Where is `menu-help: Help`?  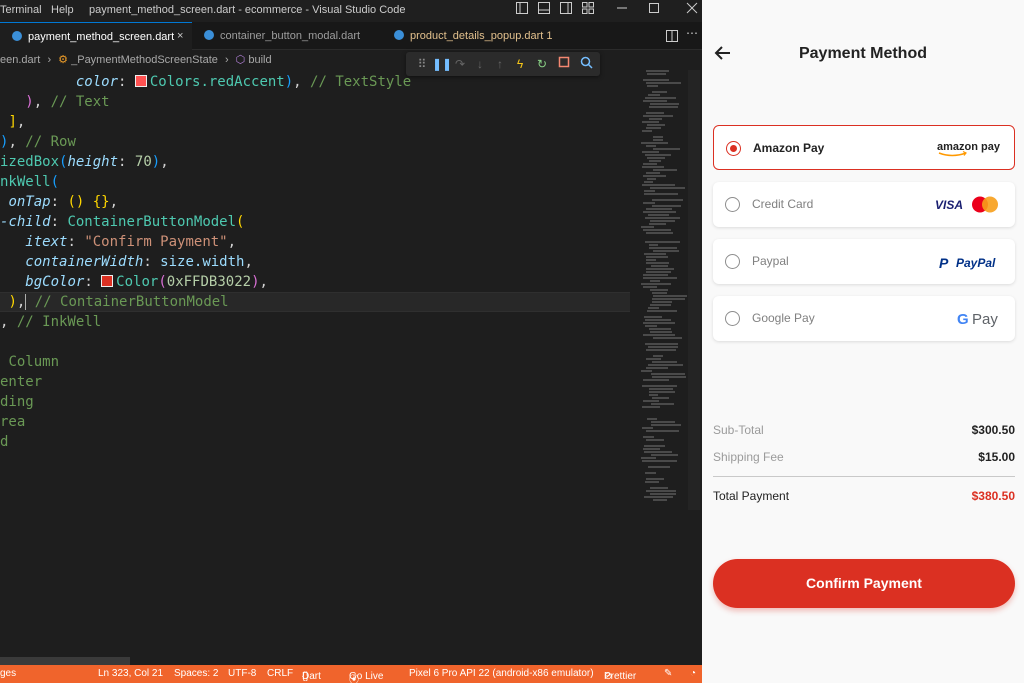 menu-help: Help is located at coordinates (62, 10).